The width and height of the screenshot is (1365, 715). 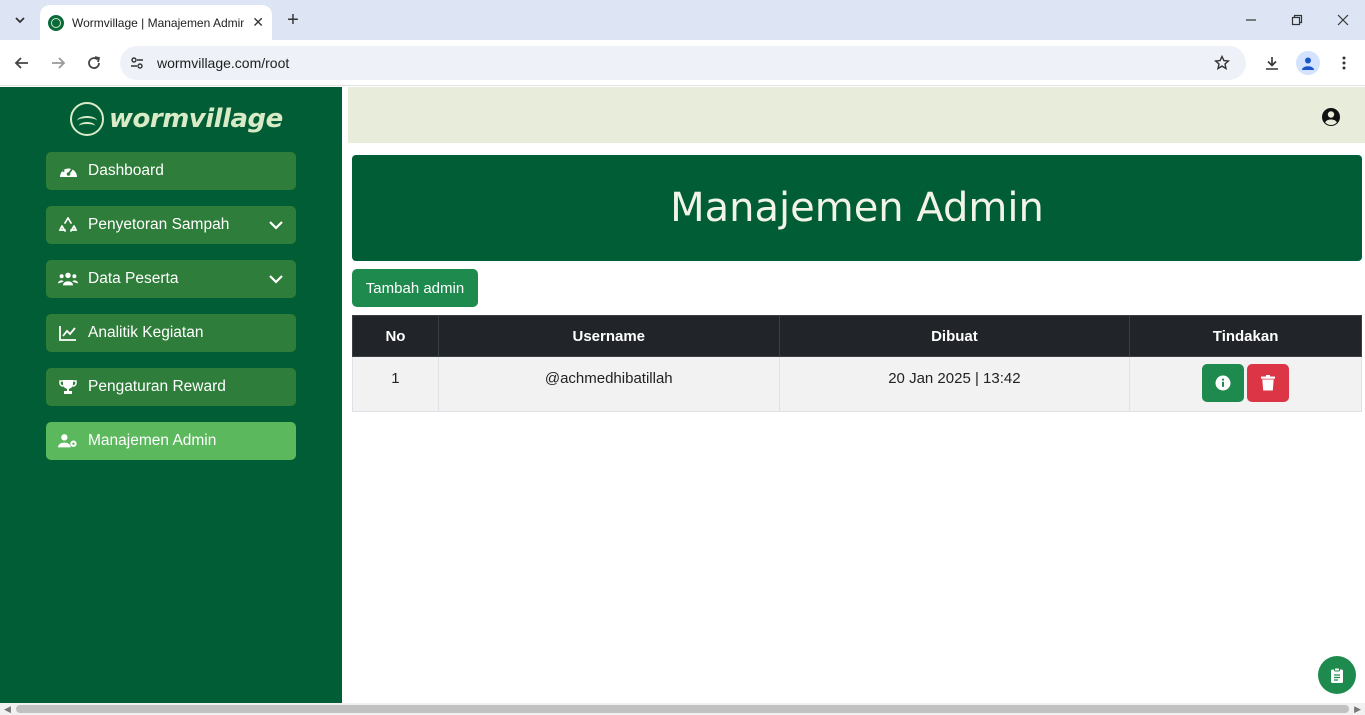 I want to click on logo: wormvillage, so click(x=176, y=119).